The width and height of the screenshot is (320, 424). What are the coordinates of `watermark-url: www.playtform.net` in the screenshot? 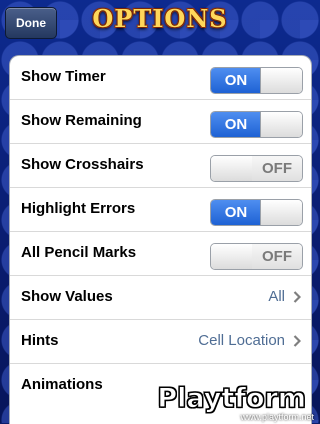 It's located at (277, 417).